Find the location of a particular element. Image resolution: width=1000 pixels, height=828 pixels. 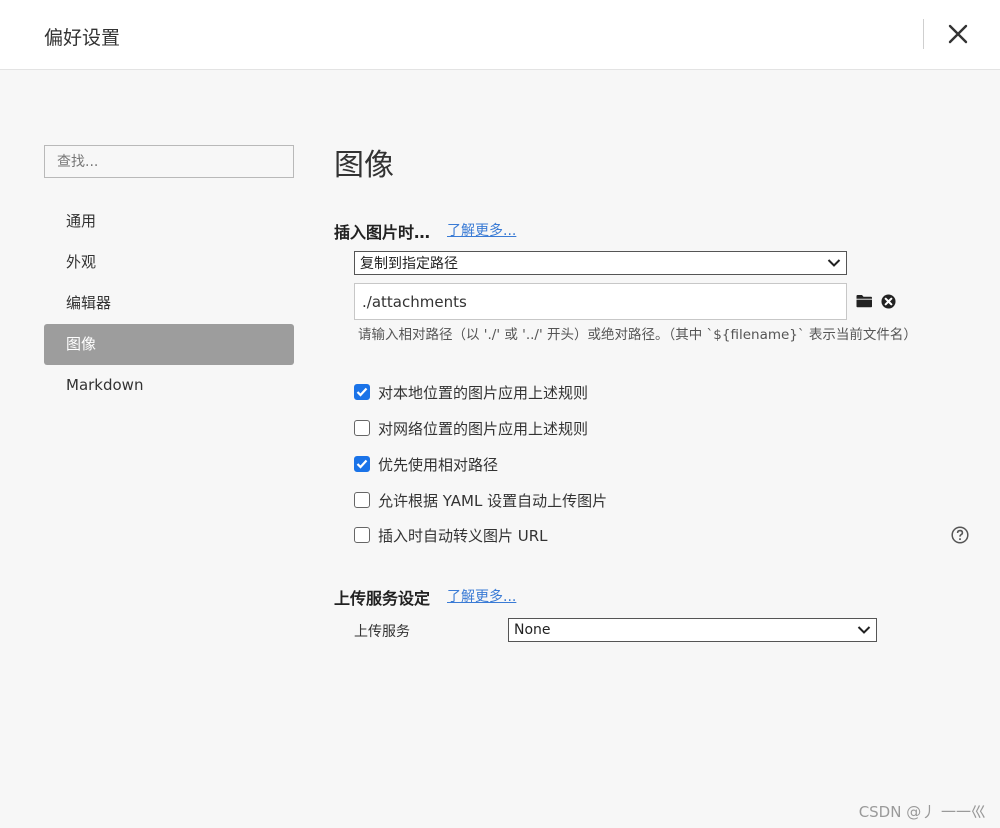

option-escape-url: 插入时自动转义图片 URL is located at coordinates (451, 535).